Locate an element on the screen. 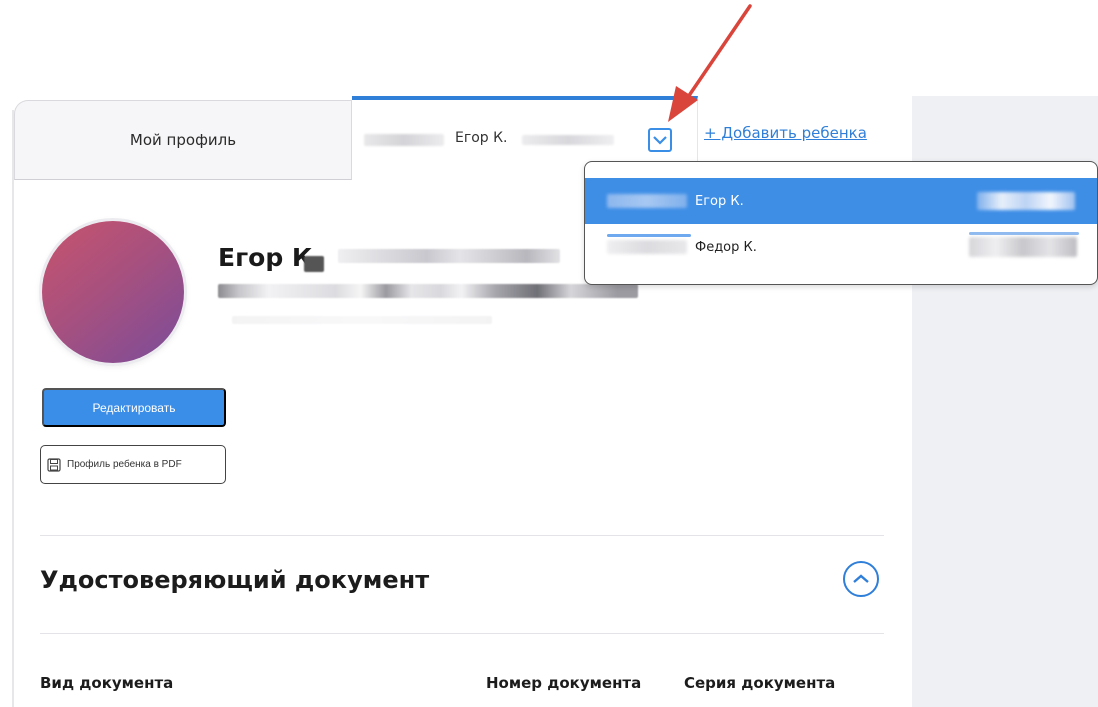  column-header-document-type: Вид документа is located at coordinates (107, 683).